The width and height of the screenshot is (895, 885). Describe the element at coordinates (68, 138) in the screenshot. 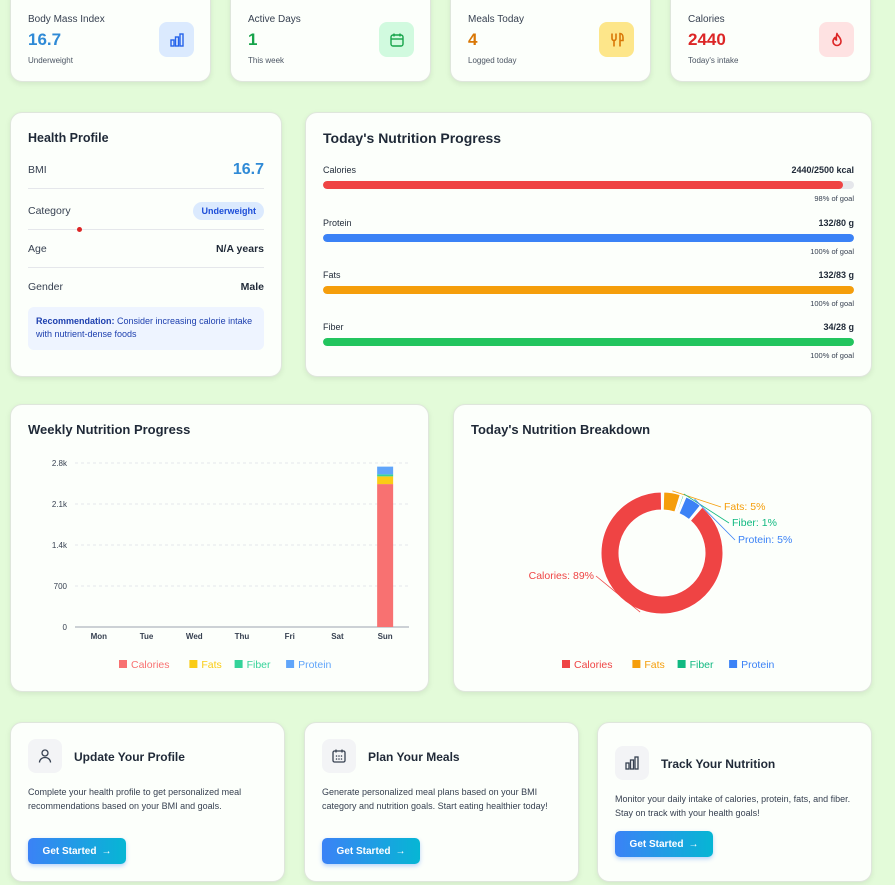

I see `health-profile-title: Health Profile` at that location.